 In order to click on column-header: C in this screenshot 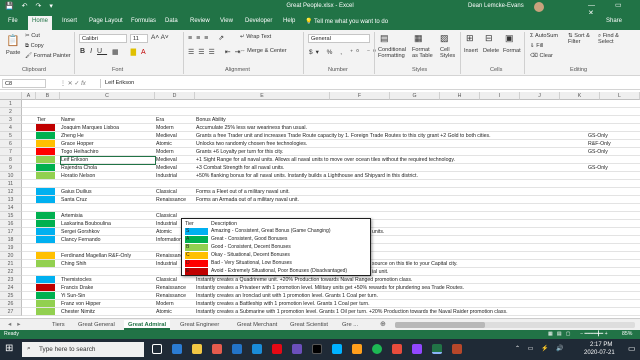, I will do `click(107, 96)`.